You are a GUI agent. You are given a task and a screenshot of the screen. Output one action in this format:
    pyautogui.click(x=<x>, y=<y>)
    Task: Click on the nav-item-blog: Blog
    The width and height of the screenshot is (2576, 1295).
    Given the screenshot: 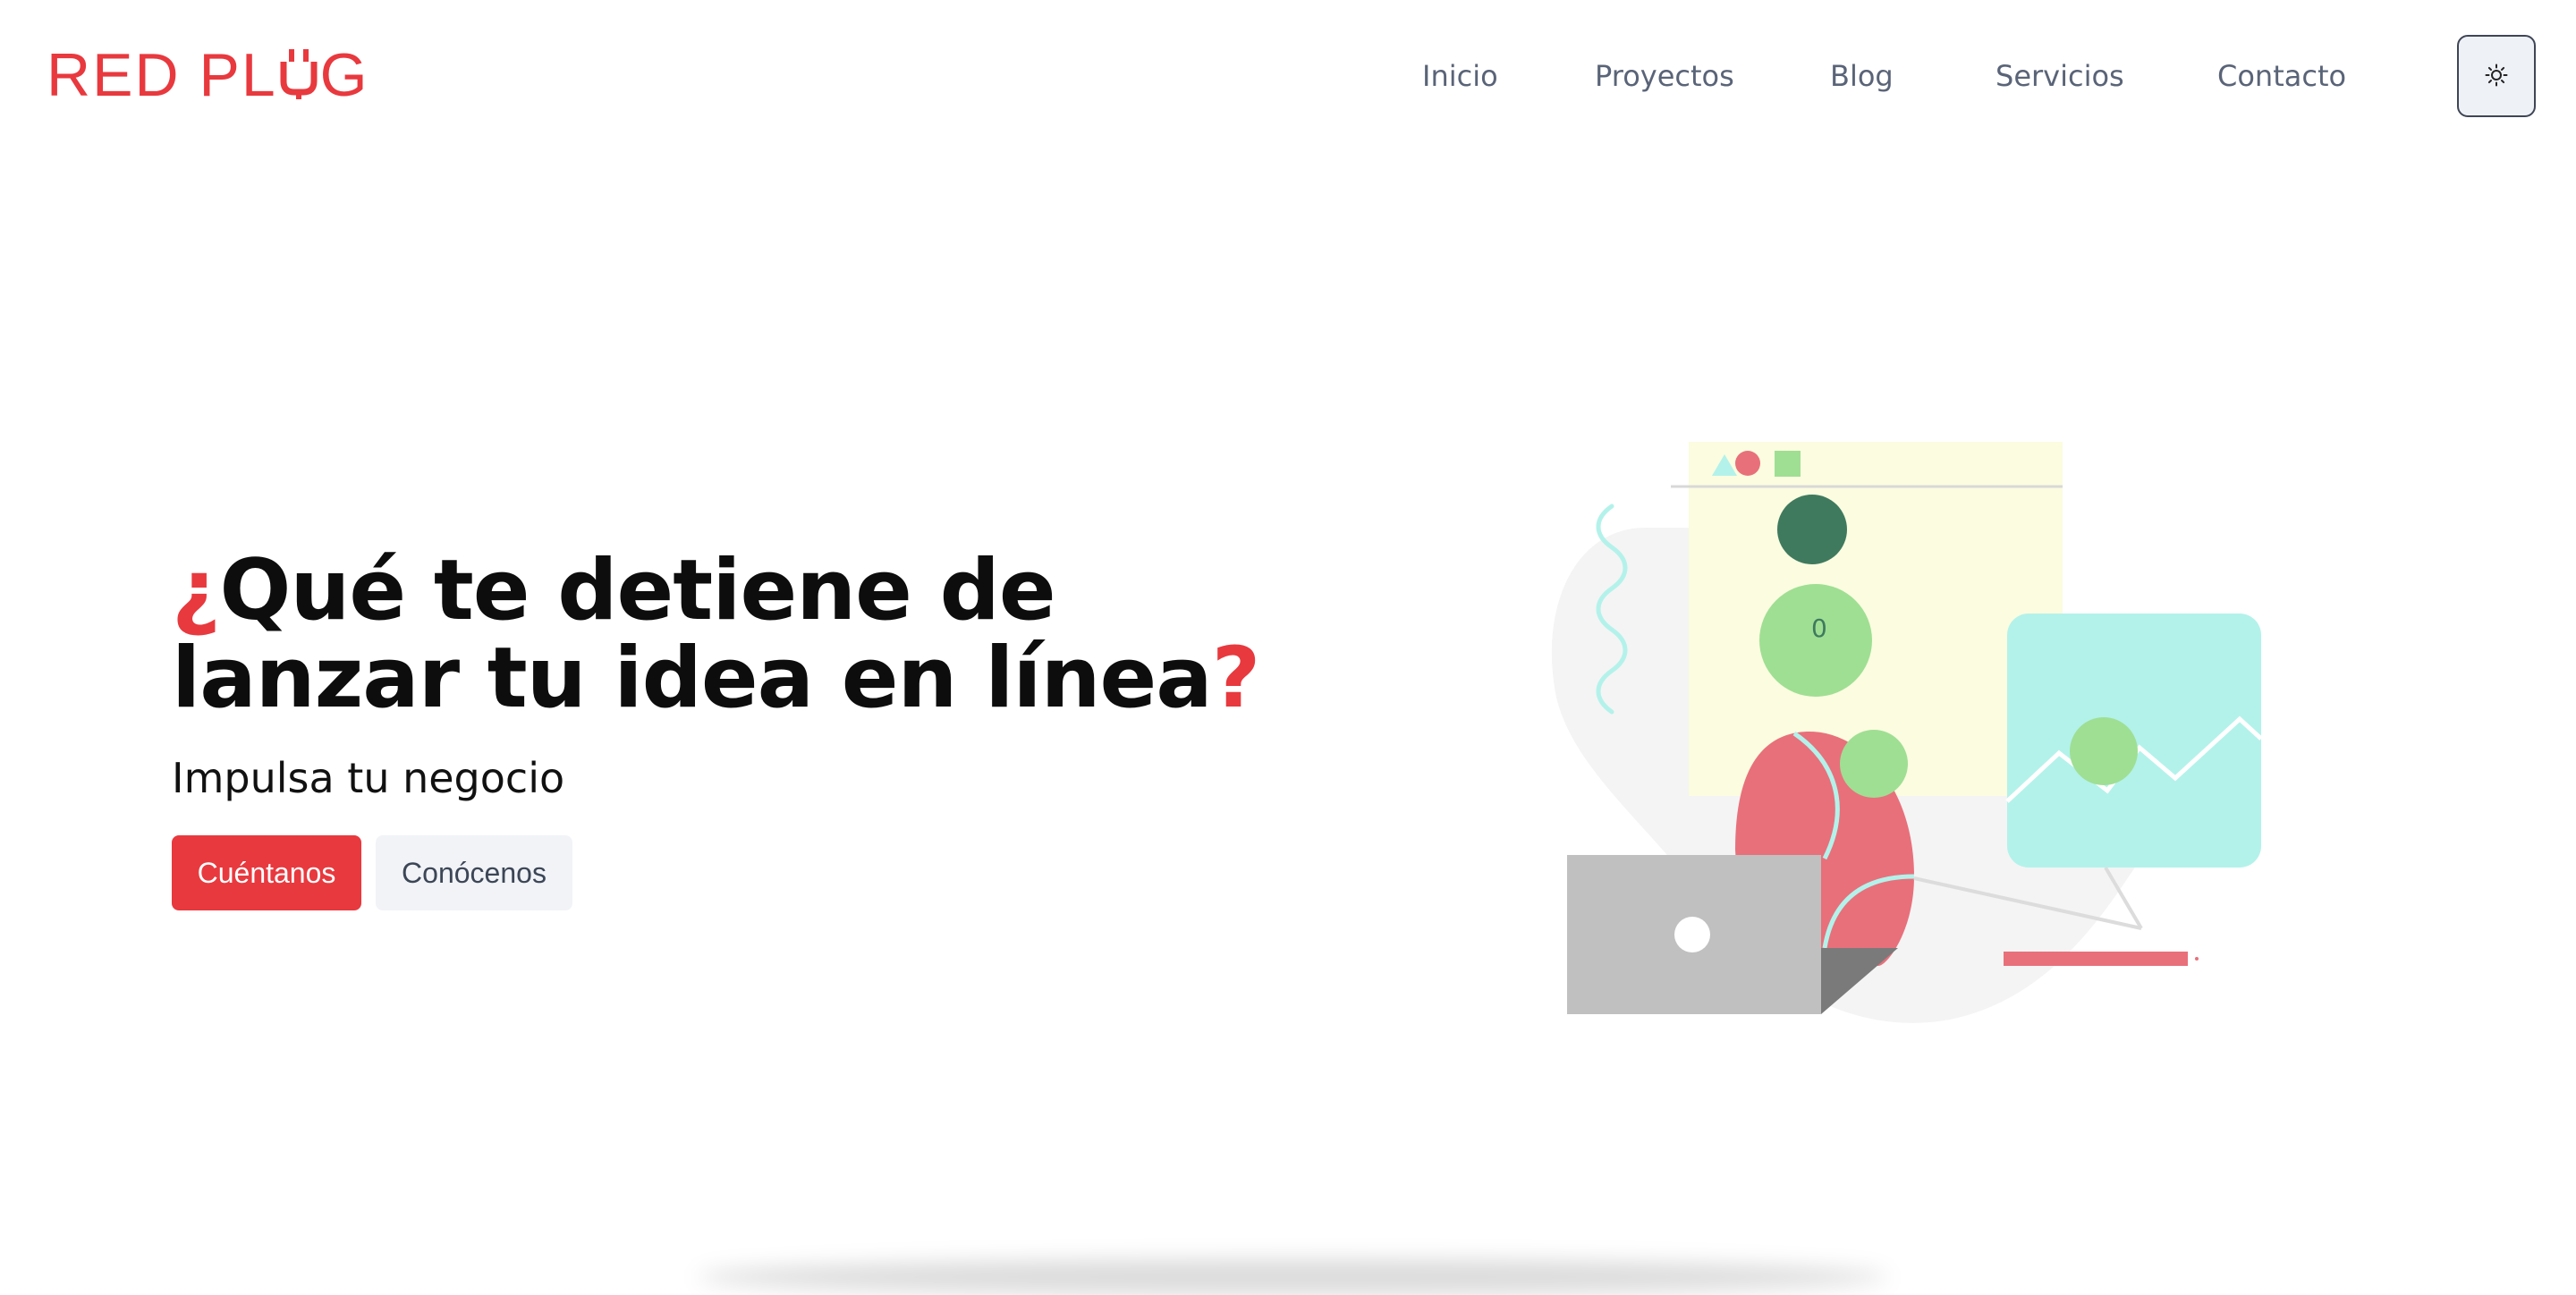 What is the action you would take?
    pyautogui.click(x=1862, y=76)
    